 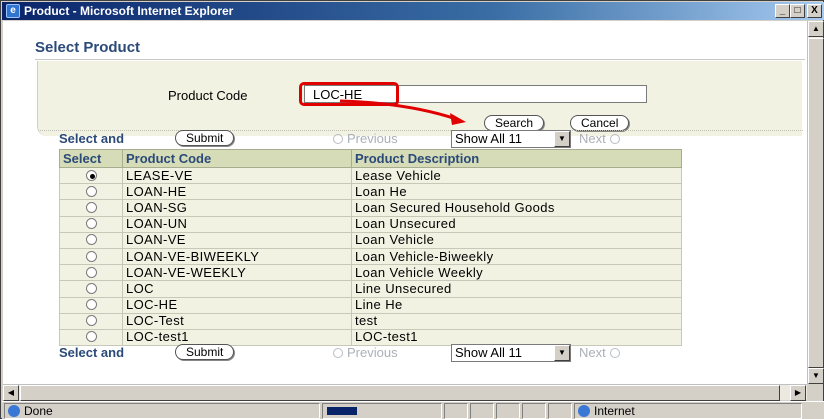 I want to click on vertical-scroll-thumb, so click(x=816, y=203).